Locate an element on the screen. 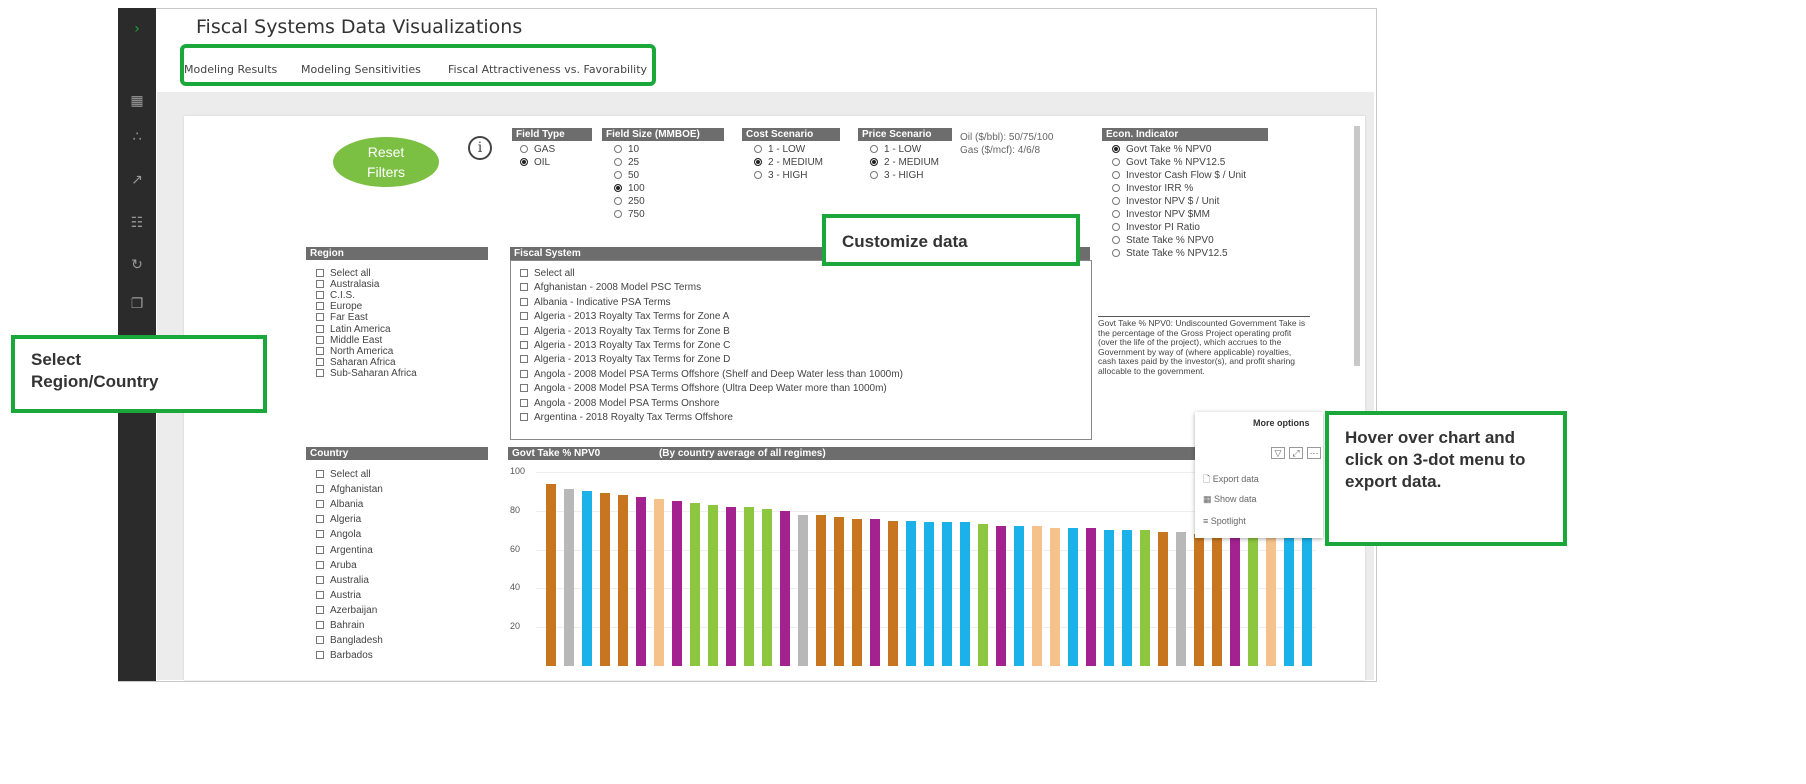 The image size is (1806, 784). cost-scenario-option: 1 - LOW is located at coordinates (779, 150).